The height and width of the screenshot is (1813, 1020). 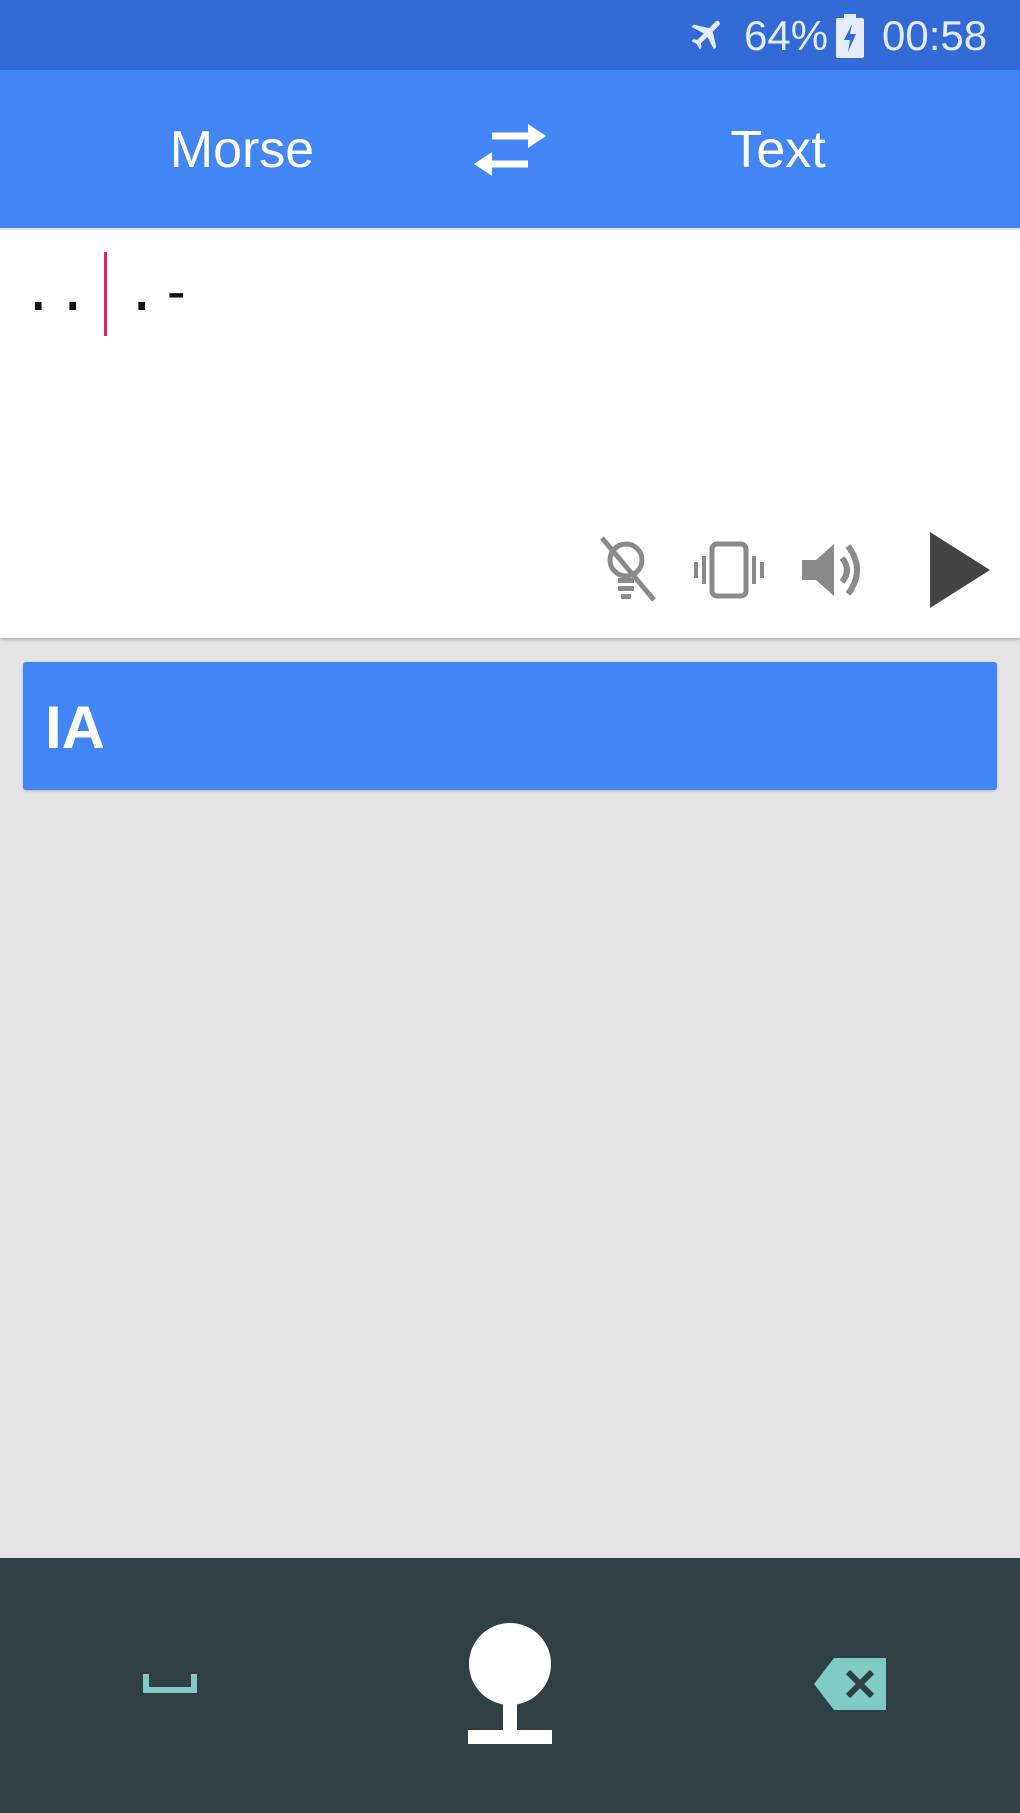 I want to click on morse-input-field: .. .-, so click(x=108, y=292).